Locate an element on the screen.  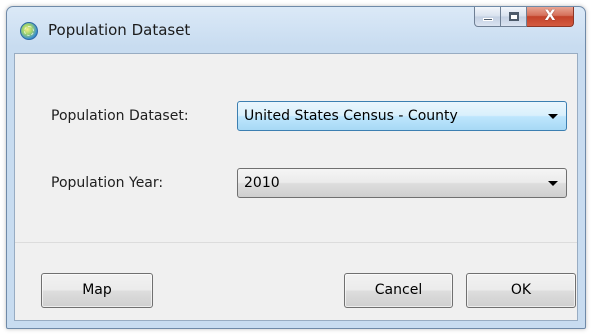
cancel-button: Cancel is located at coordinates (398, 290).